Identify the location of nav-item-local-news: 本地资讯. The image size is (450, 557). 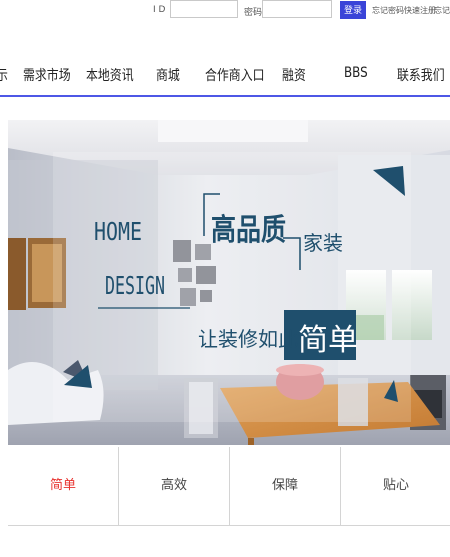
(110, 75).